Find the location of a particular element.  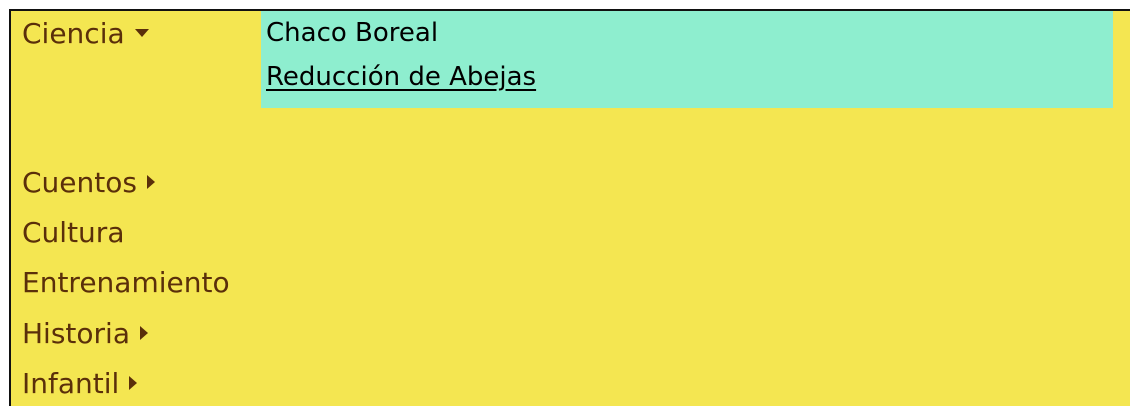

menu-item-ciencia: Ciencia is located at coordinates (85, 34).